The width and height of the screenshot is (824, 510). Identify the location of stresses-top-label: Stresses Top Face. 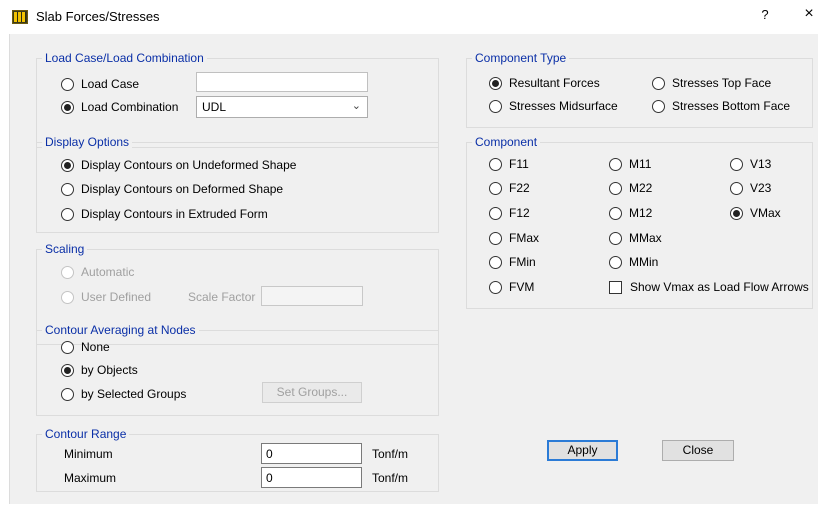
(722, 83).